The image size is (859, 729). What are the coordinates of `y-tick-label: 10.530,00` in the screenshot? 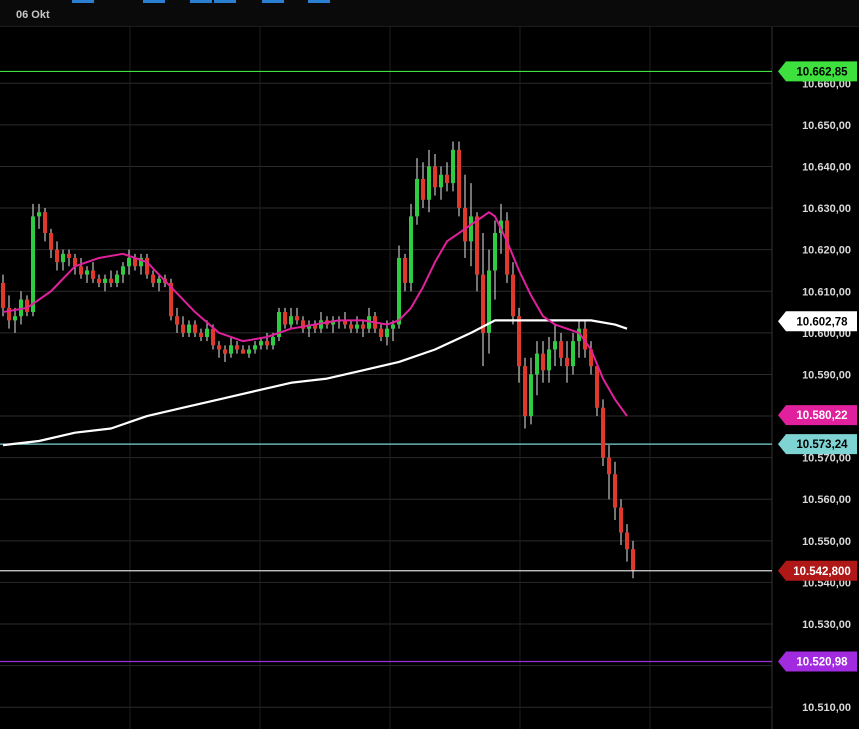 It's located at (826, 625).